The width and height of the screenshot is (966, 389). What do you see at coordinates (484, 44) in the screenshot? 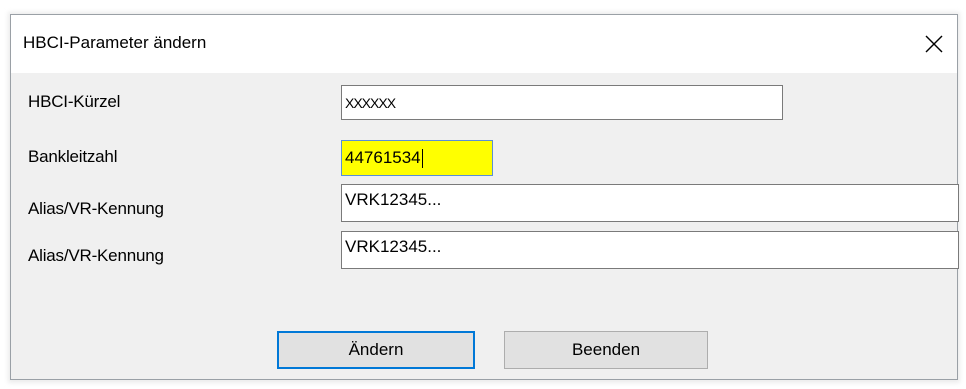
I see `title-bar: HBCI-Parameter ändern` at bounding box center [484, 44].